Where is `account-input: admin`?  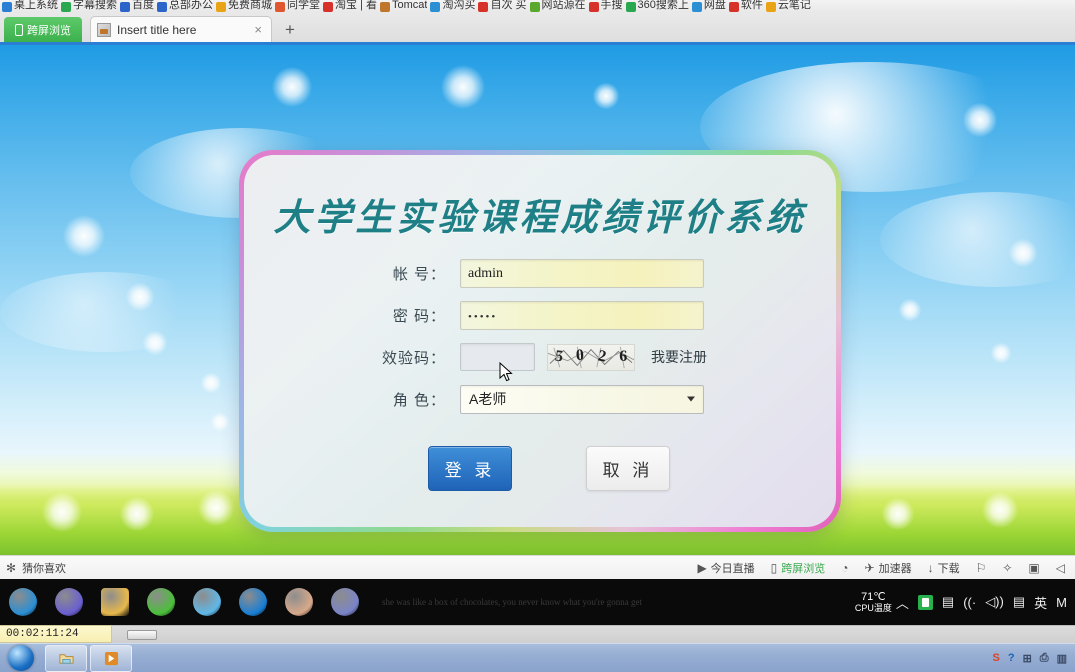
account-input: admin is located at coordinates (582, 273).